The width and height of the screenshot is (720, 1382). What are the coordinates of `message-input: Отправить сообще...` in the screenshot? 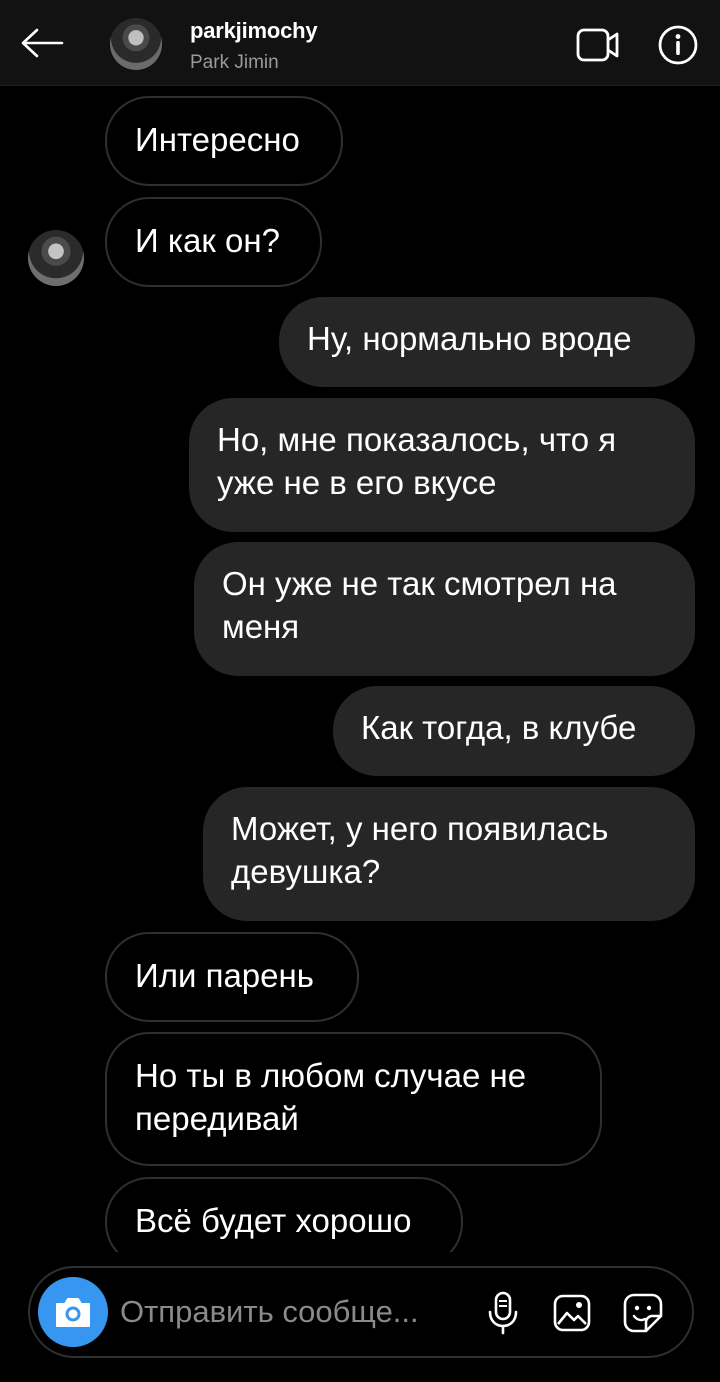 It's located at (295, 1312).